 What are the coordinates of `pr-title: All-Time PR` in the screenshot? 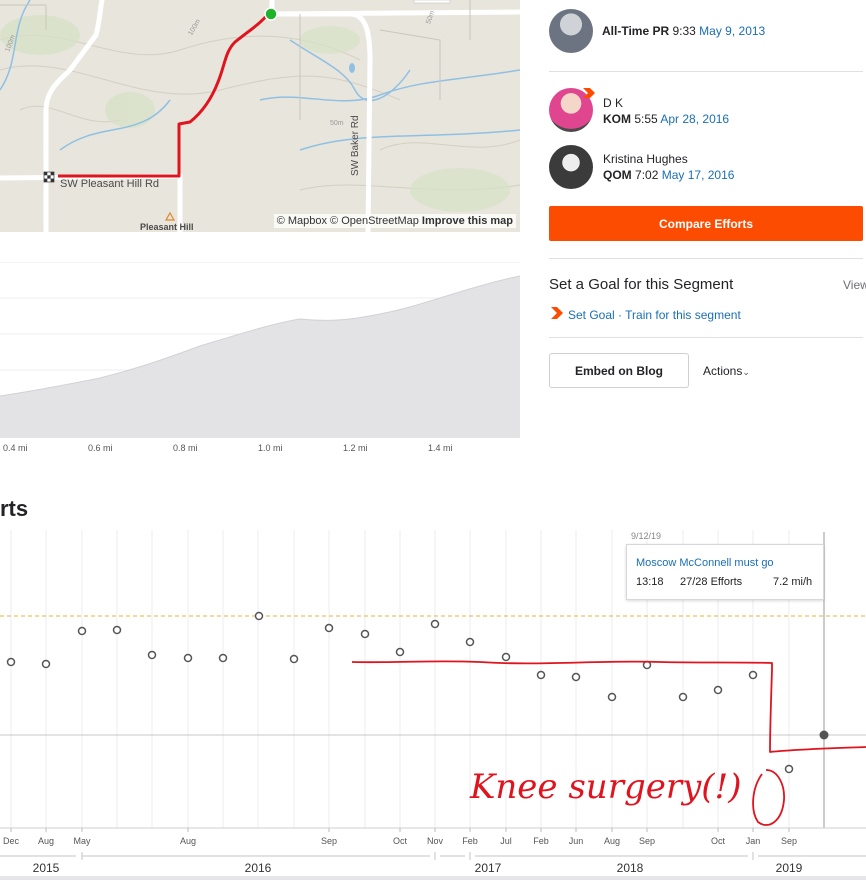 It's located at (636, 31).